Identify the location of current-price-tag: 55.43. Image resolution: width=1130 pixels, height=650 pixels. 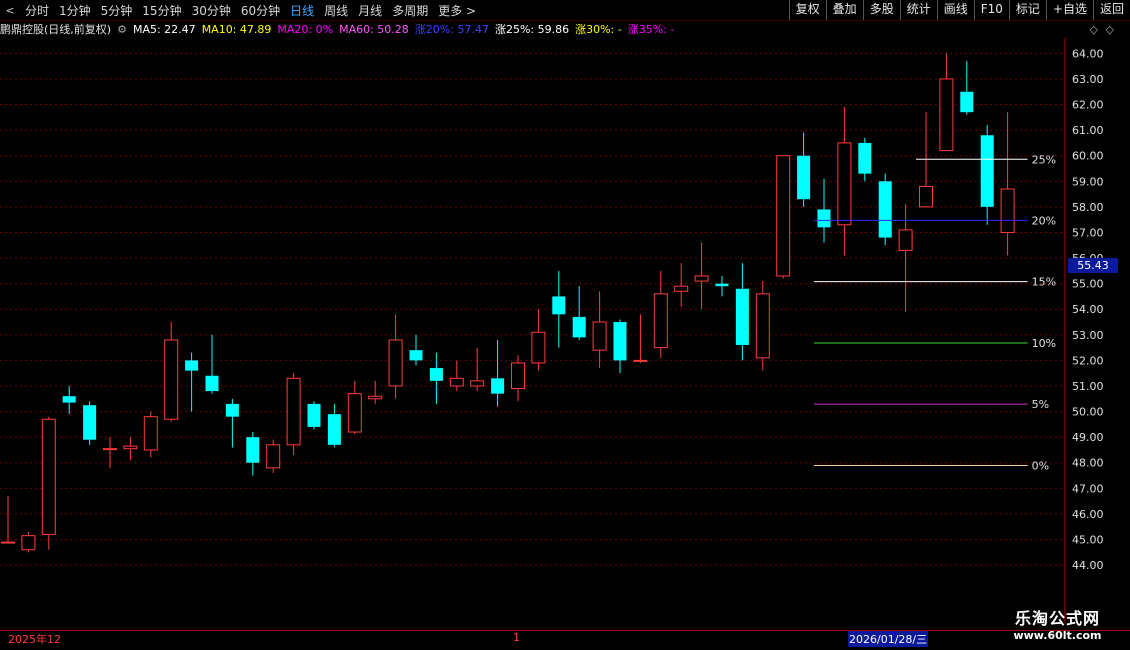
(1093, 265).